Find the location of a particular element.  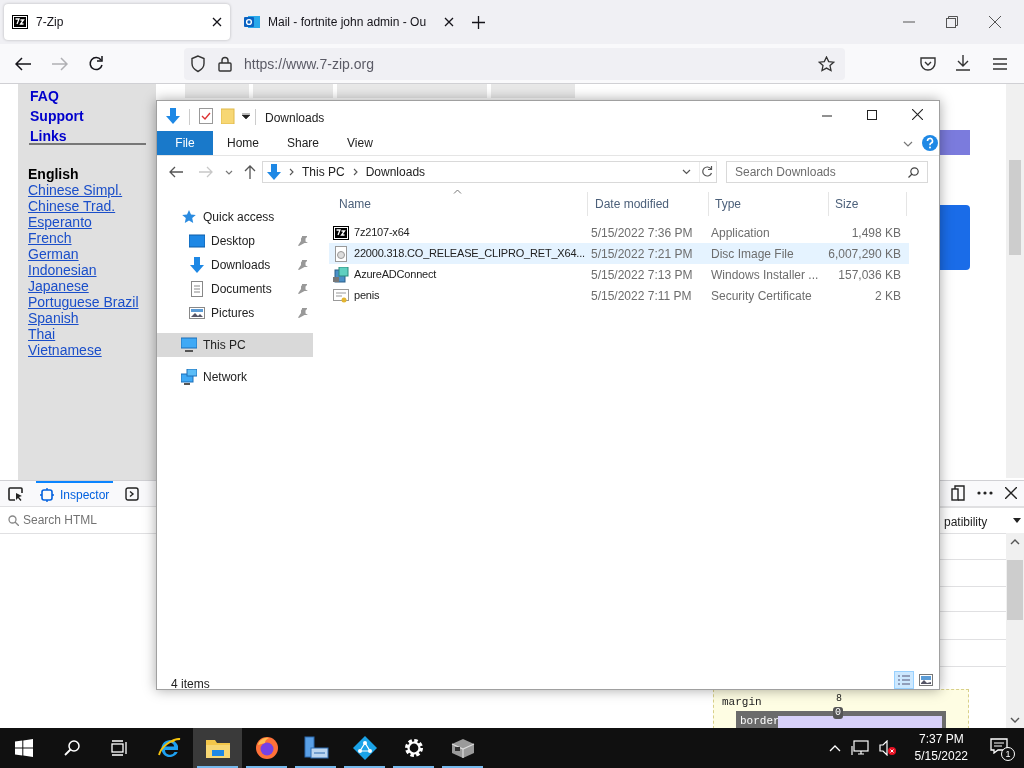

breadcrumb-item: This PC is located at coordinates (323, 172).